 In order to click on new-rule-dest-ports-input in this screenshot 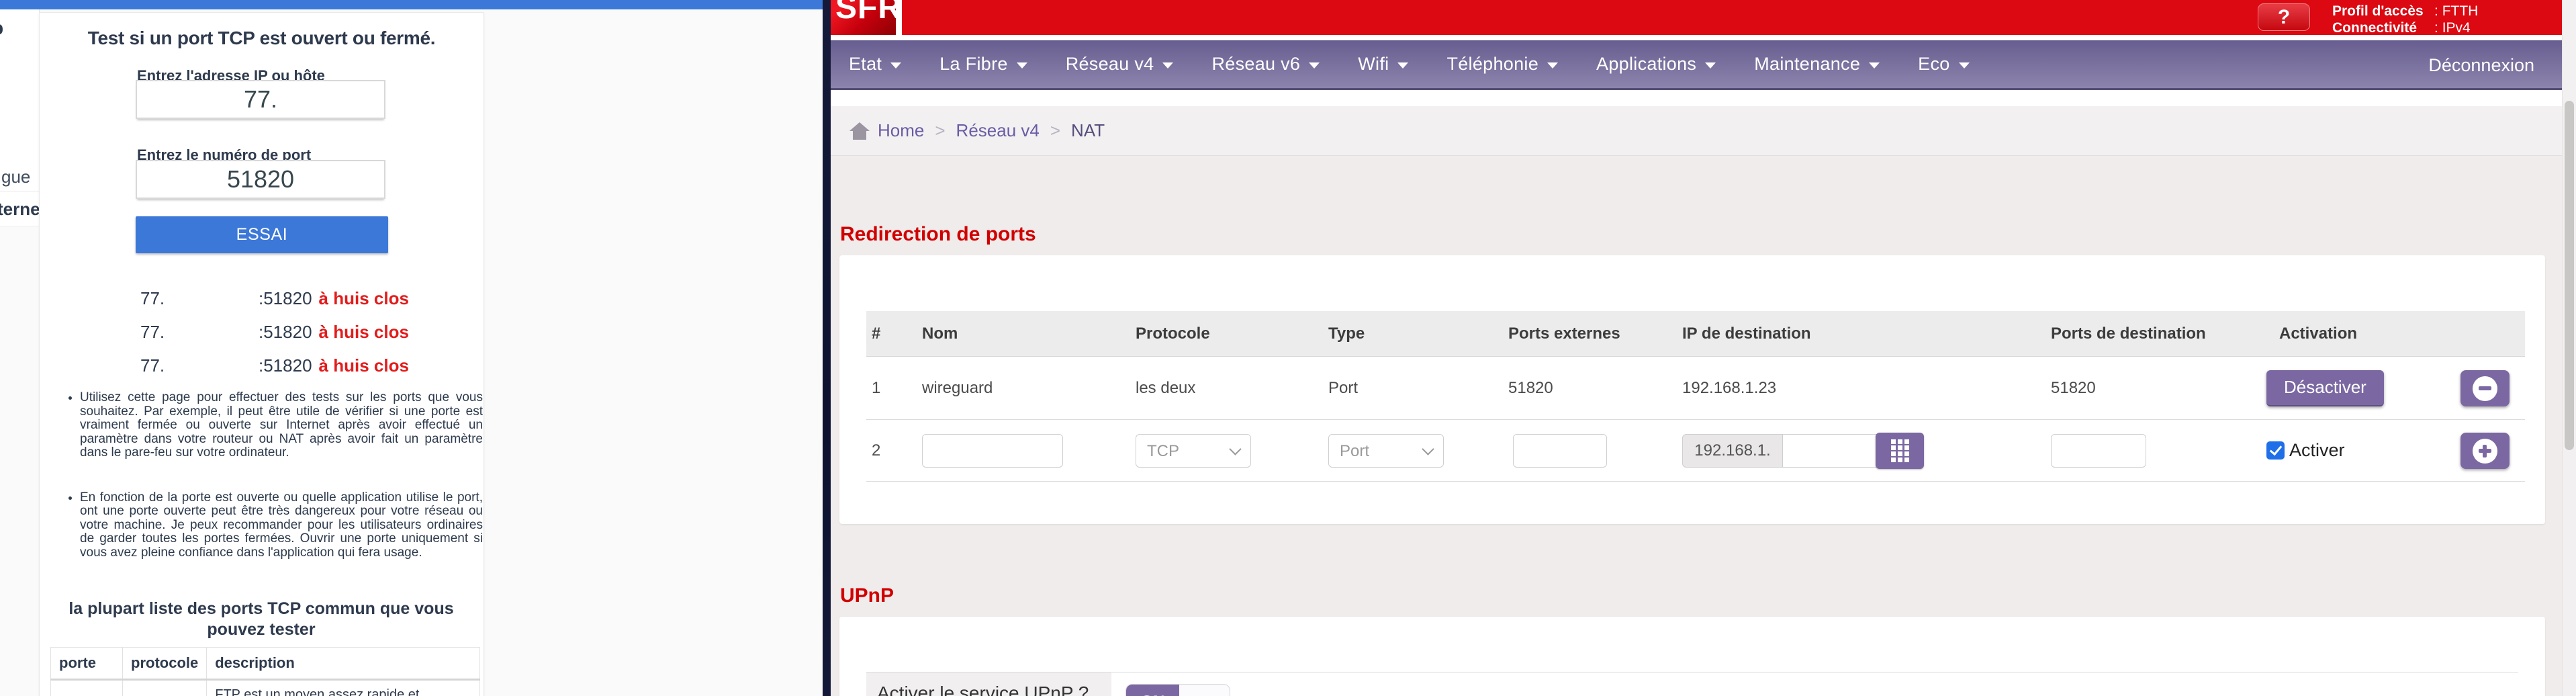, I will do `click(2098, 450)`.